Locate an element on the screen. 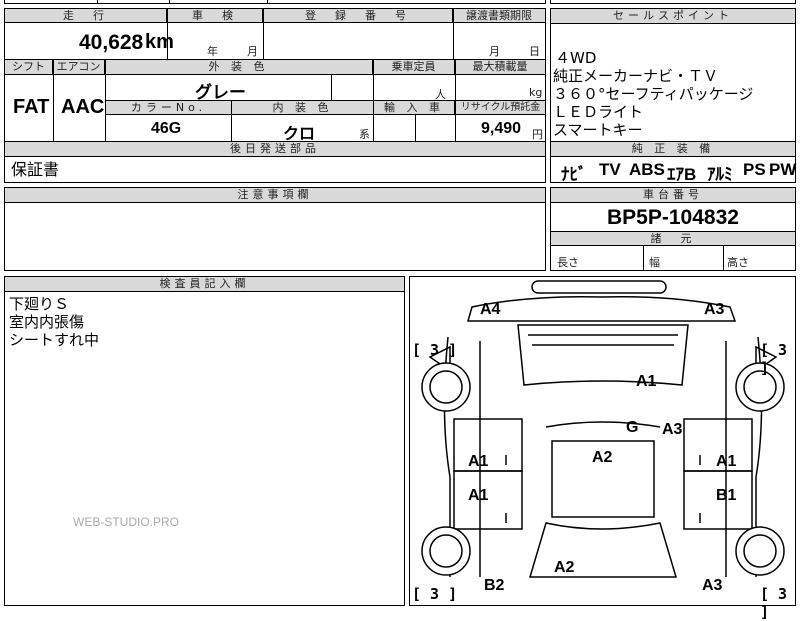 Image resolution: width=800 pixels, height=621 pixels. inspector-header: 検査員記入欄 is located at coordinates (204, 284).